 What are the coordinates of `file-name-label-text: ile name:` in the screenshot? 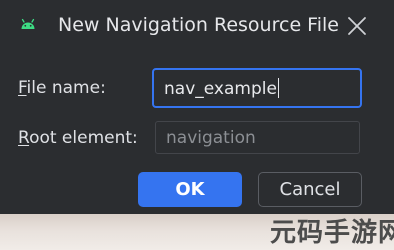 It's located at (66, 88).